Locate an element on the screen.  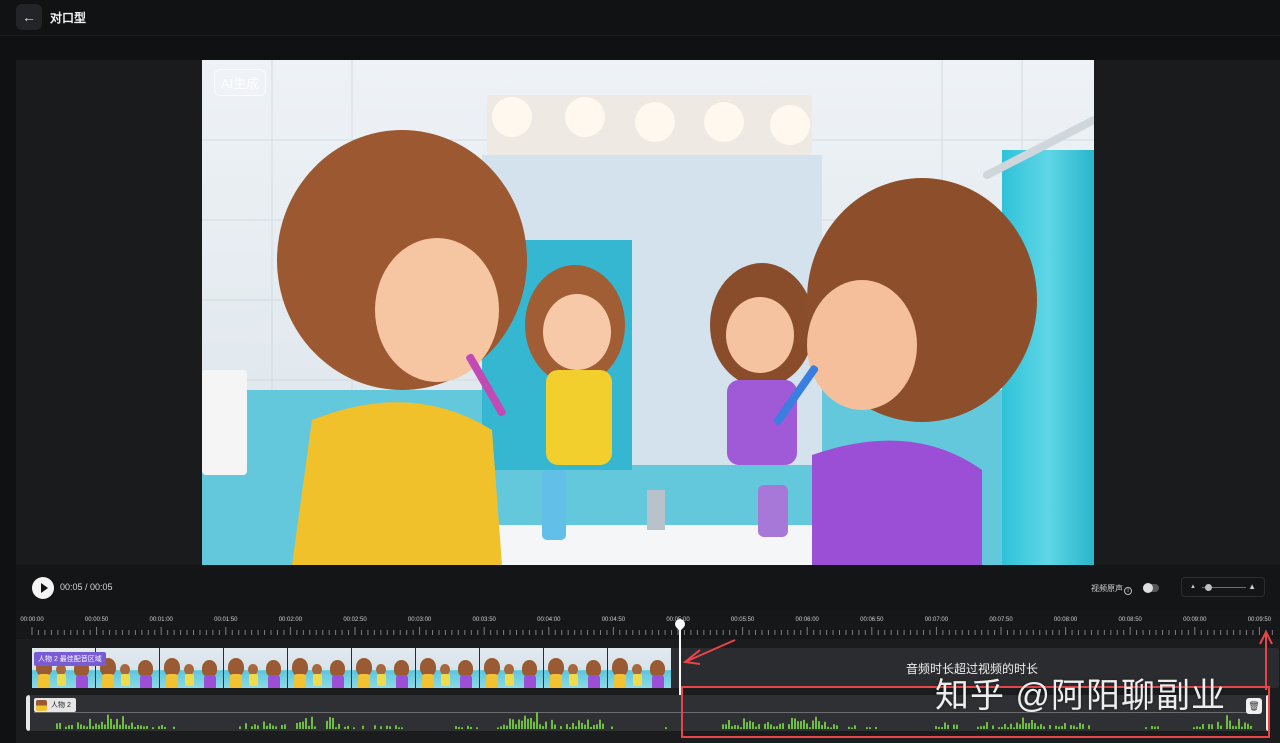
ruler-label: 00:04:00 is located at coordinates (549, 620).